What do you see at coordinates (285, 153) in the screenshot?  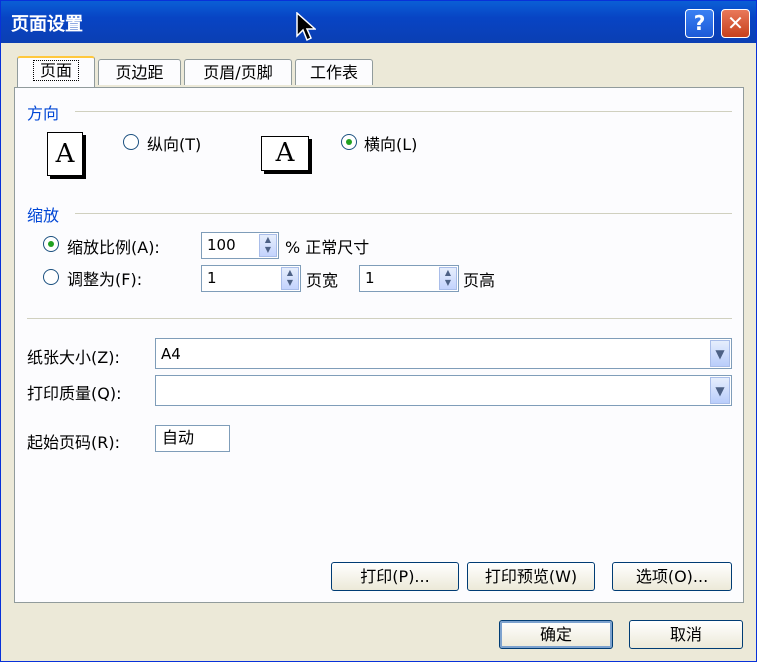 I see `landscape-page-icon: A` at bounding box center [285, 153].